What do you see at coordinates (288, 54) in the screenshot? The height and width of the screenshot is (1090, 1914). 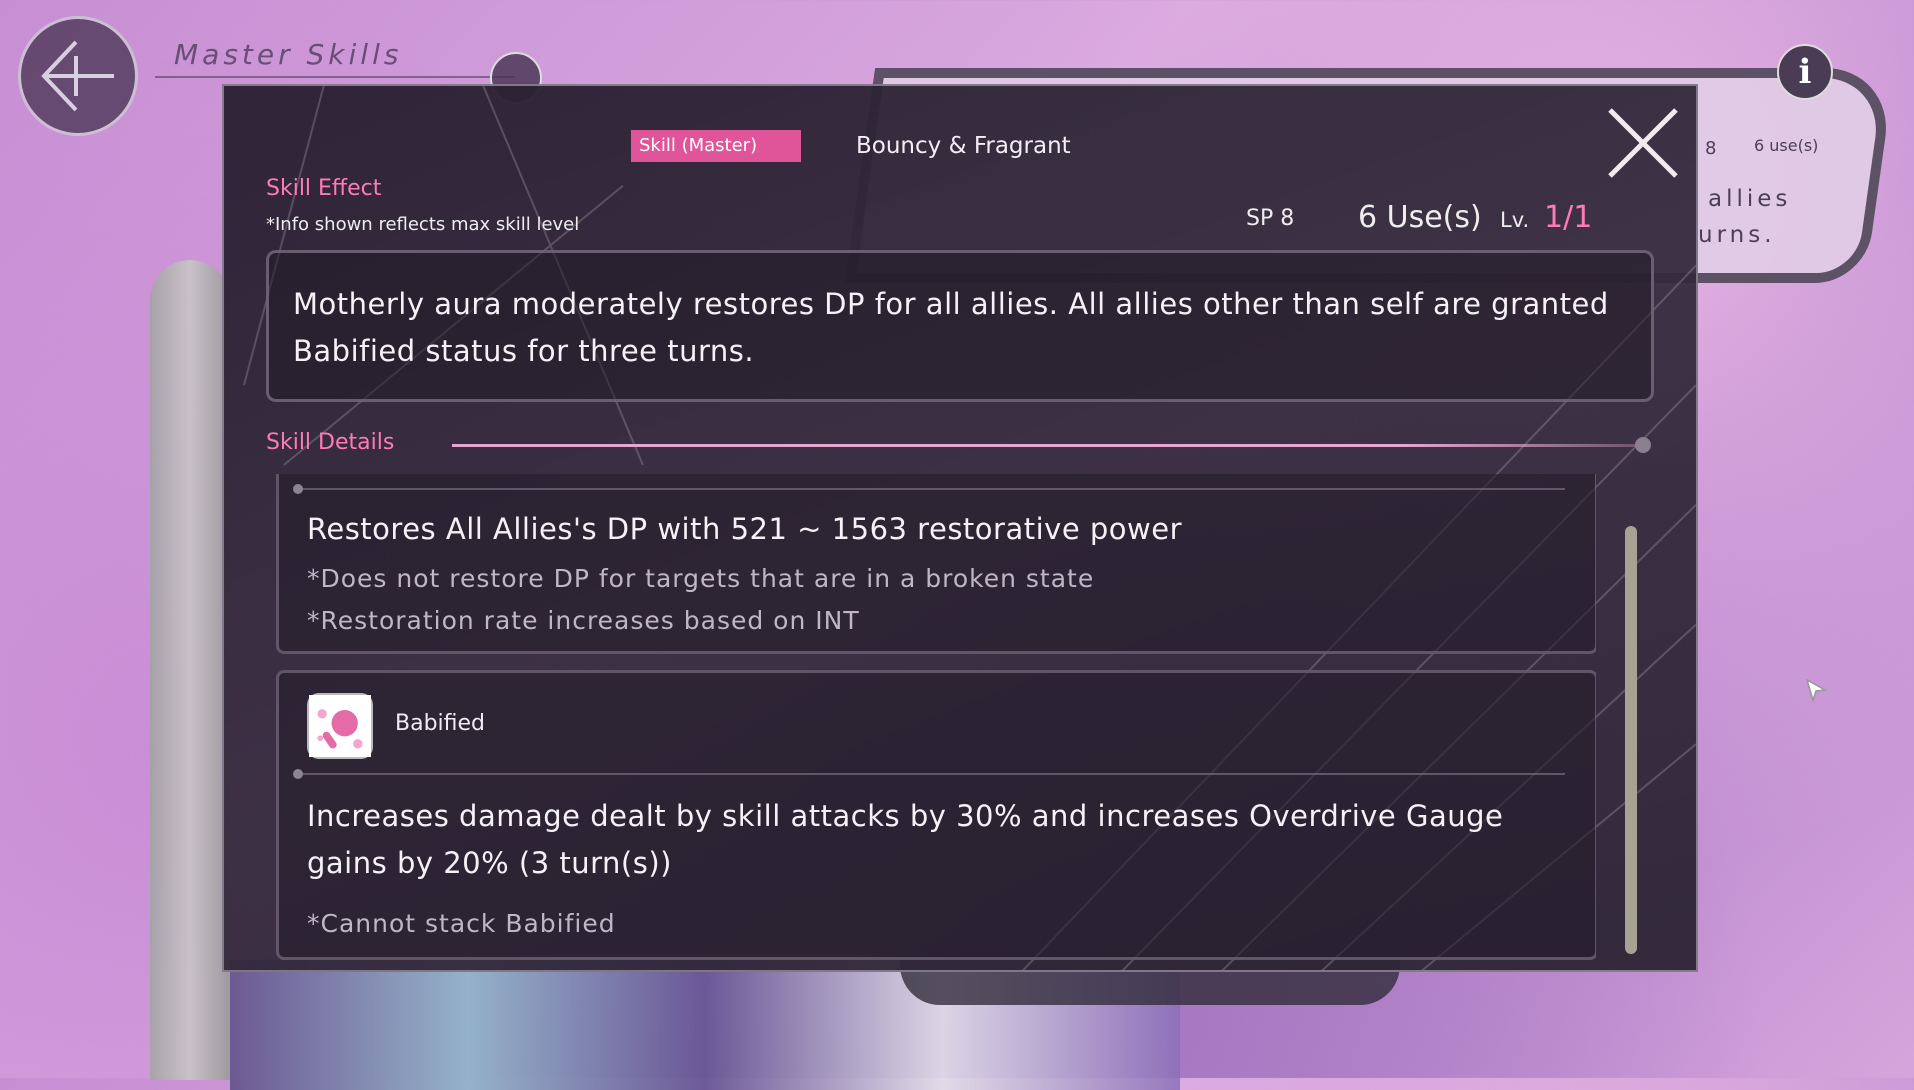 I see `page-title: Master Skills` at bounding box center [288, 54].